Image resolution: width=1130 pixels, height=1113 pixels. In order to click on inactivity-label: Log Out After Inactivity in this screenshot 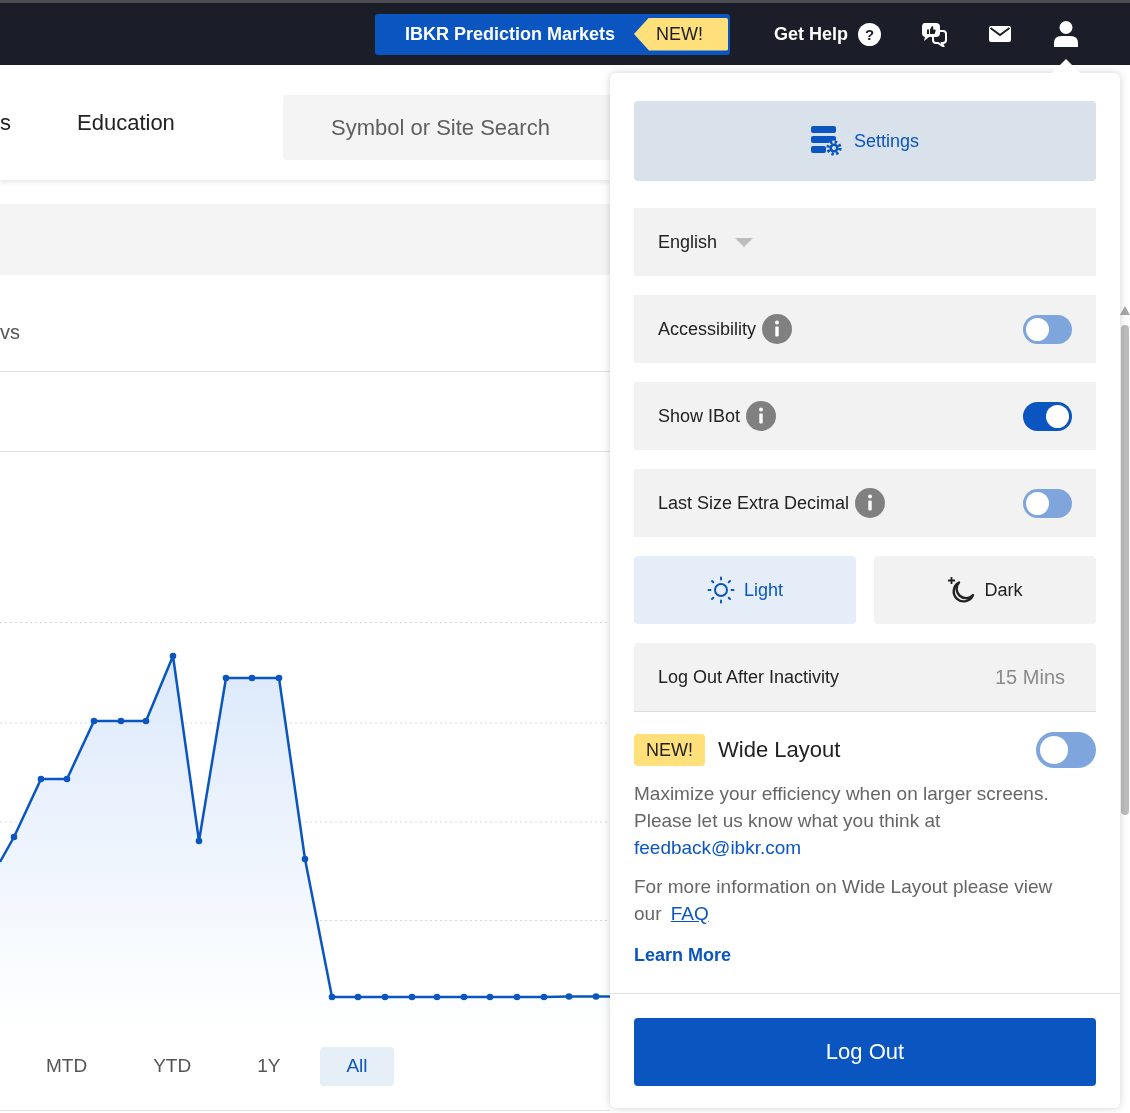, I will do `click(749, 677)`.